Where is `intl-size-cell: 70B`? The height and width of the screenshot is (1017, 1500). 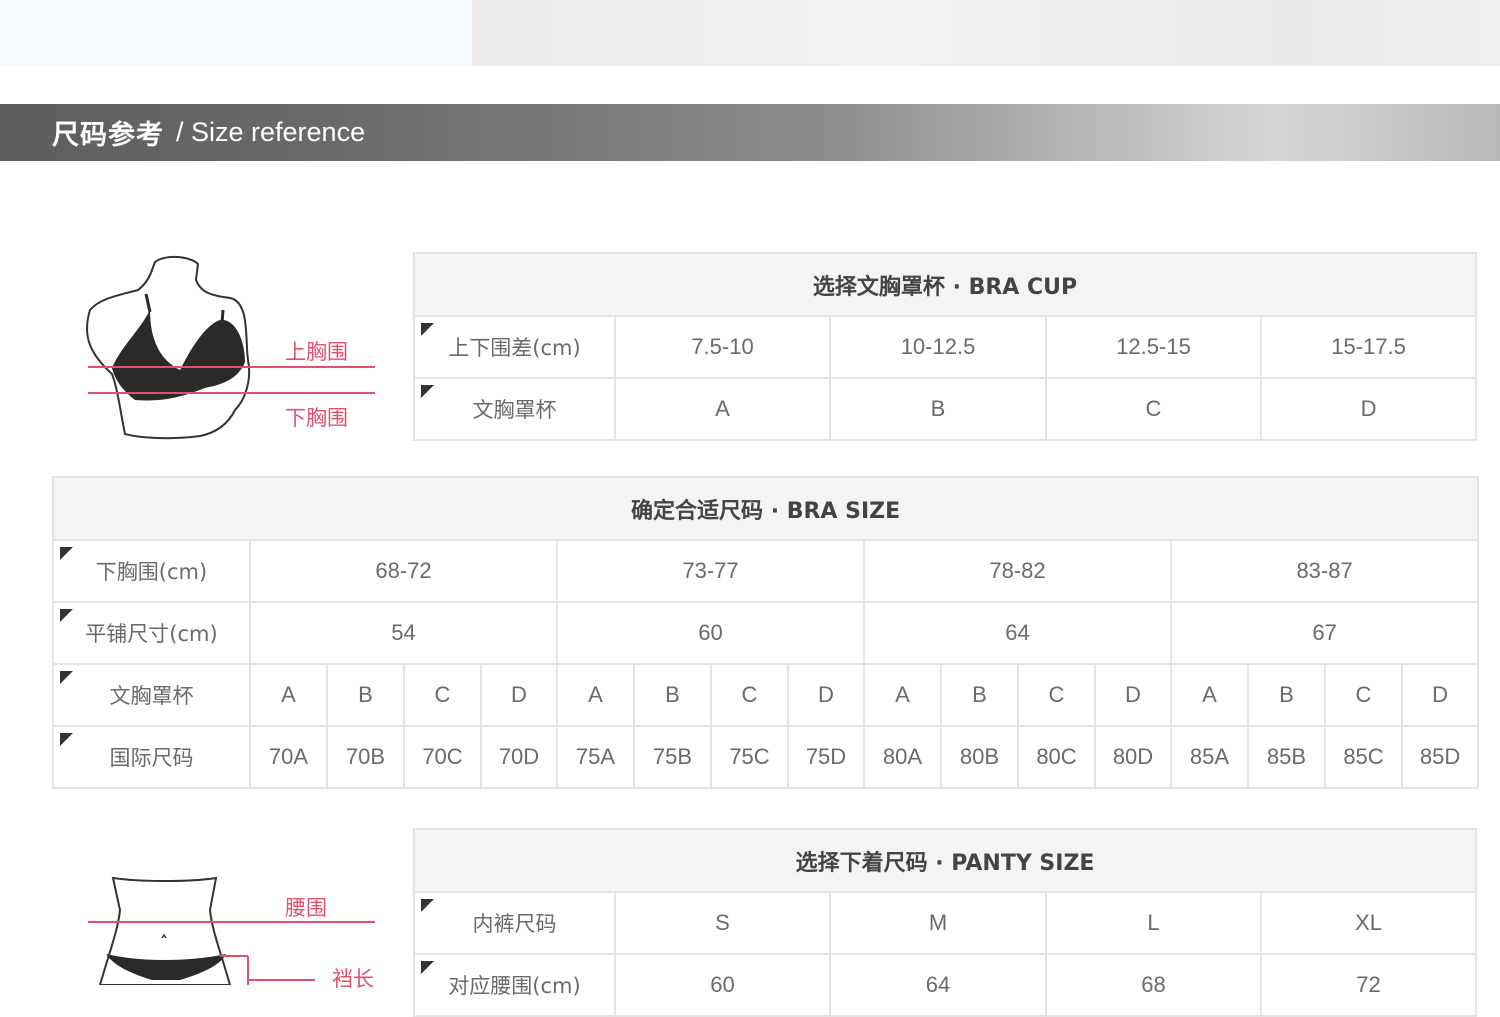
intl-size-cell: 70B is located at coordinates (365, 757).